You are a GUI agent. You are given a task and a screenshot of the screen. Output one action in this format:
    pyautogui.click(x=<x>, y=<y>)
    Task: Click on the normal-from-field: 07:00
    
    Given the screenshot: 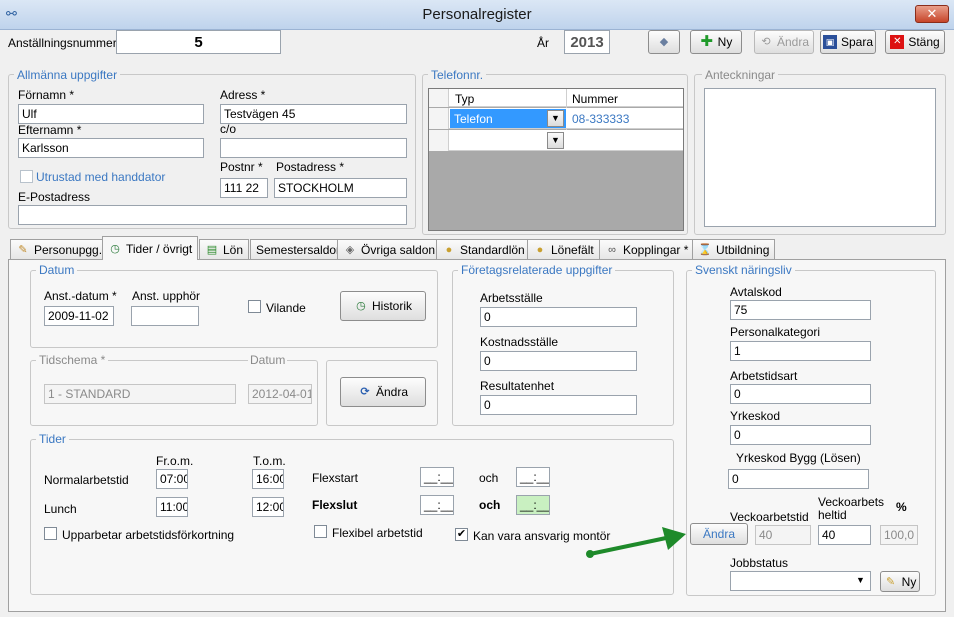 What is the action you would take?
    pyautogui.click(x=172, y=479)
    